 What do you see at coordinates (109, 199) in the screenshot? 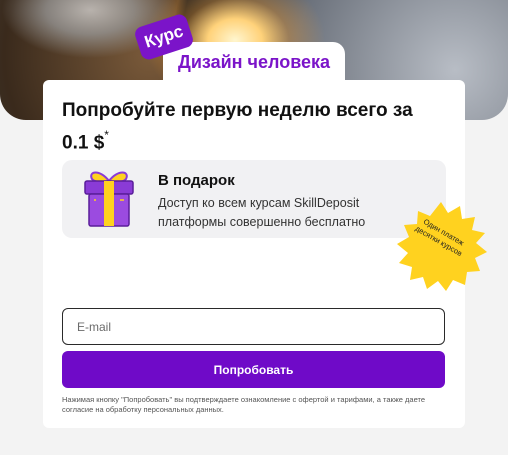
I see `gift-icon` at bounding box center [109, 199].